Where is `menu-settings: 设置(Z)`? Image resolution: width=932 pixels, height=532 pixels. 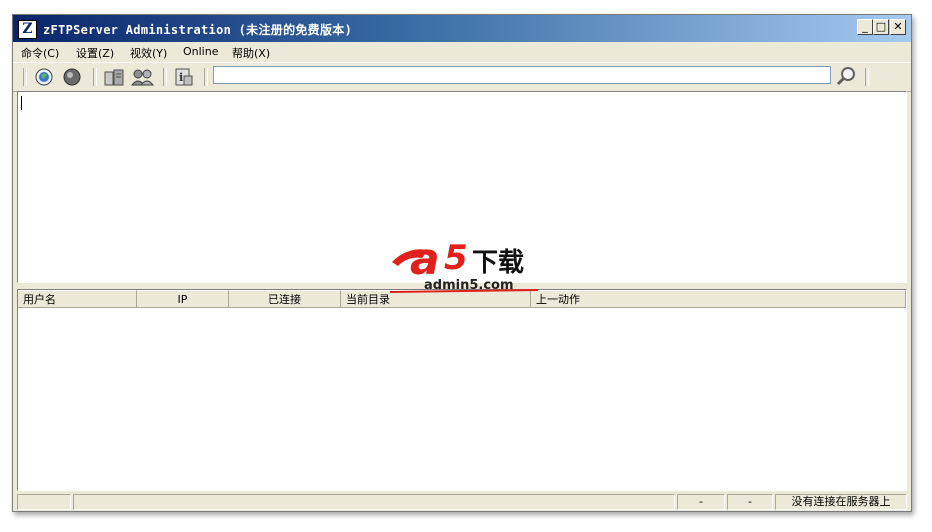 menu-settings: 设置(Z) is located at coordinates (95, 53).